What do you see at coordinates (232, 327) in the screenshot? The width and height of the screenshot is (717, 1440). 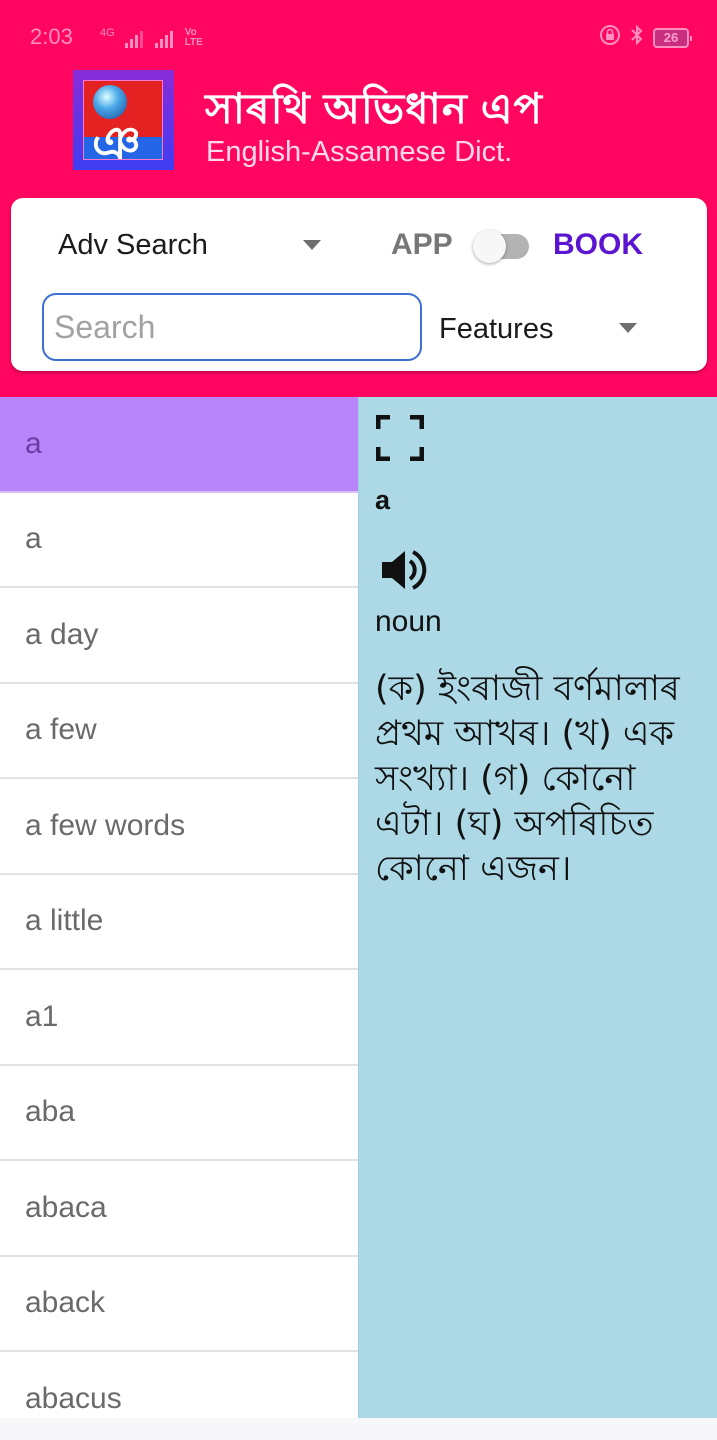 I see `search-input` at bounding box center [232, 327].